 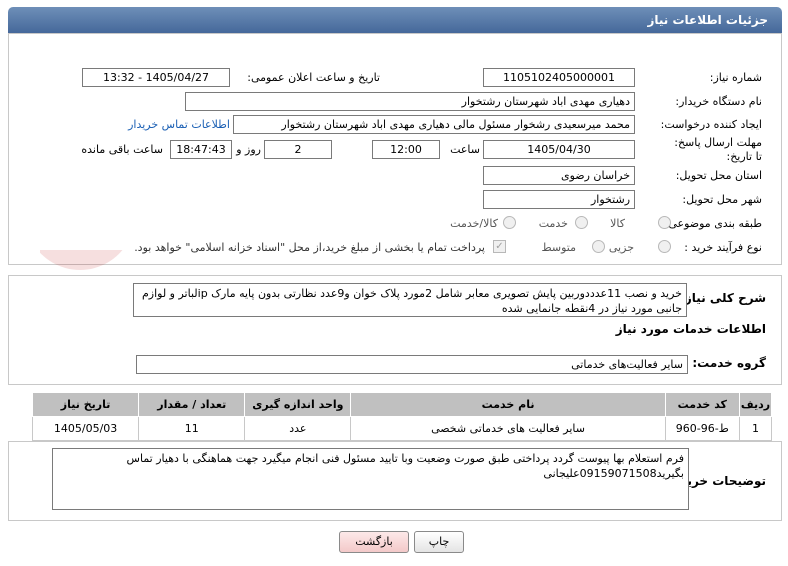 I want to click on category-radio-goods, so click(x=664, y=222).